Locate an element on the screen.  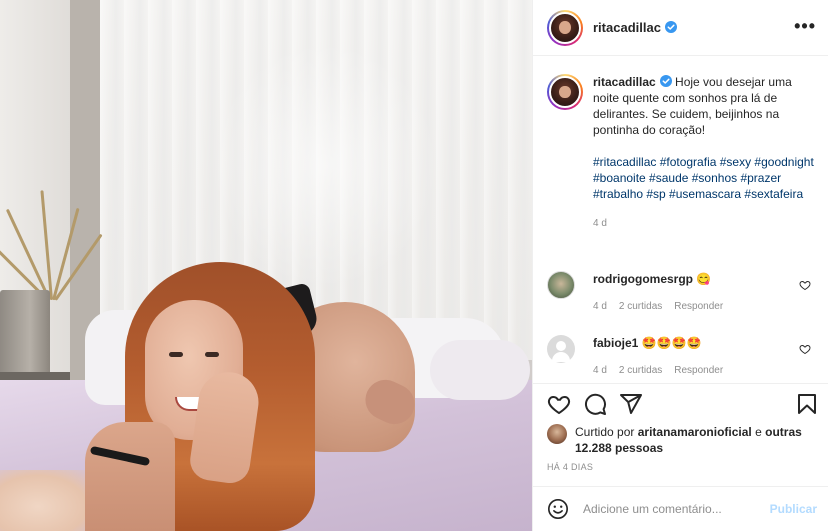
more-options-icon: ••• is located at coordinates (805, 26).